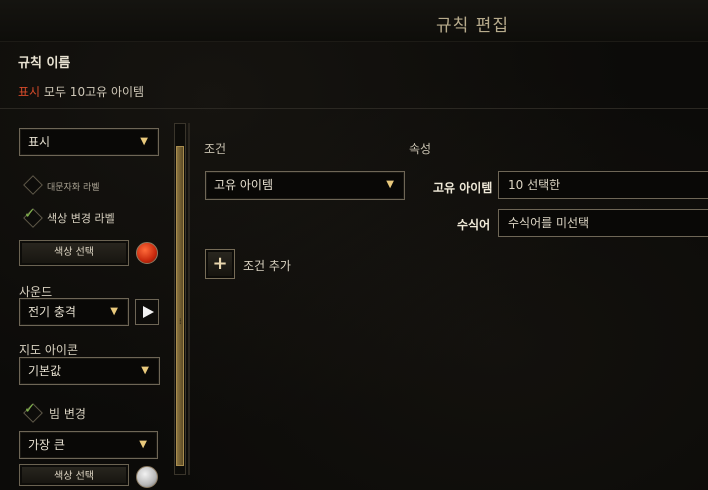 The height and width of the screenshot is (490, 708). Describe the element at coordinates (267, 266) in the screenshot. I see `add-condition-label: 조건 추가` at that location.